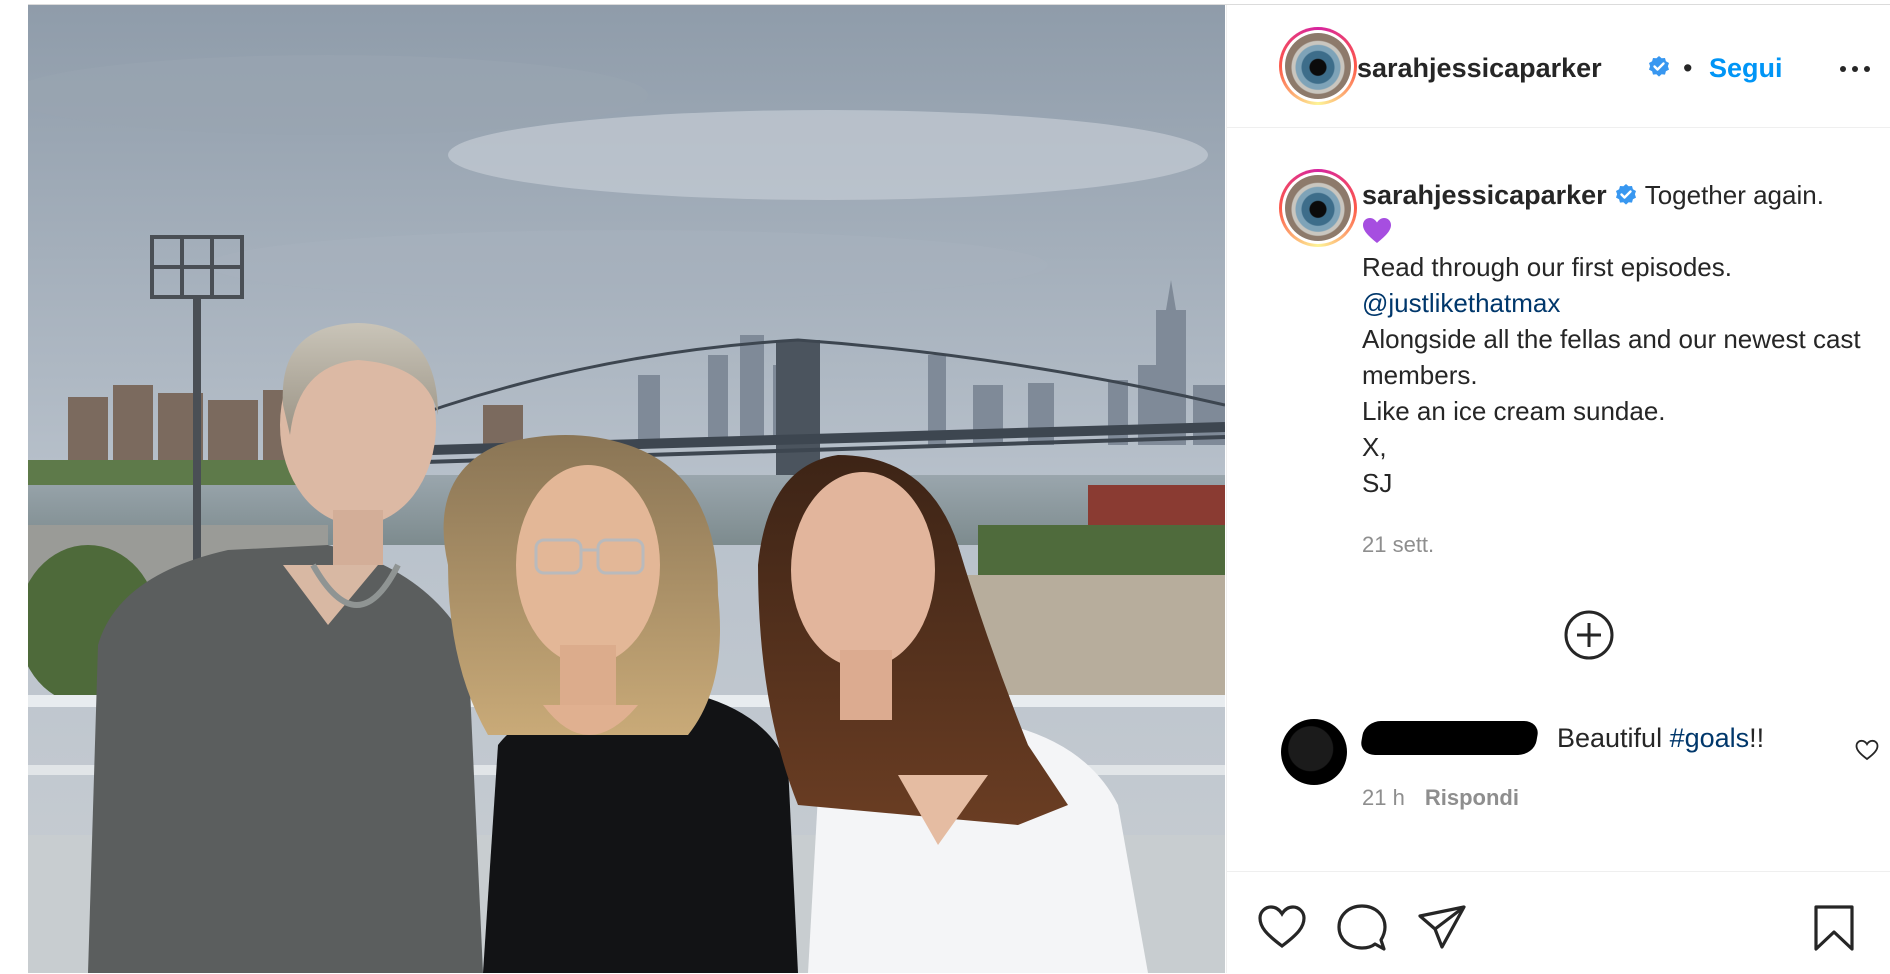 The height and width of the screenshot is (974, 1890). Describe the element at coordinates (1867, 750) in the screenshot. I see `comment-like-heart-icon` at that location.